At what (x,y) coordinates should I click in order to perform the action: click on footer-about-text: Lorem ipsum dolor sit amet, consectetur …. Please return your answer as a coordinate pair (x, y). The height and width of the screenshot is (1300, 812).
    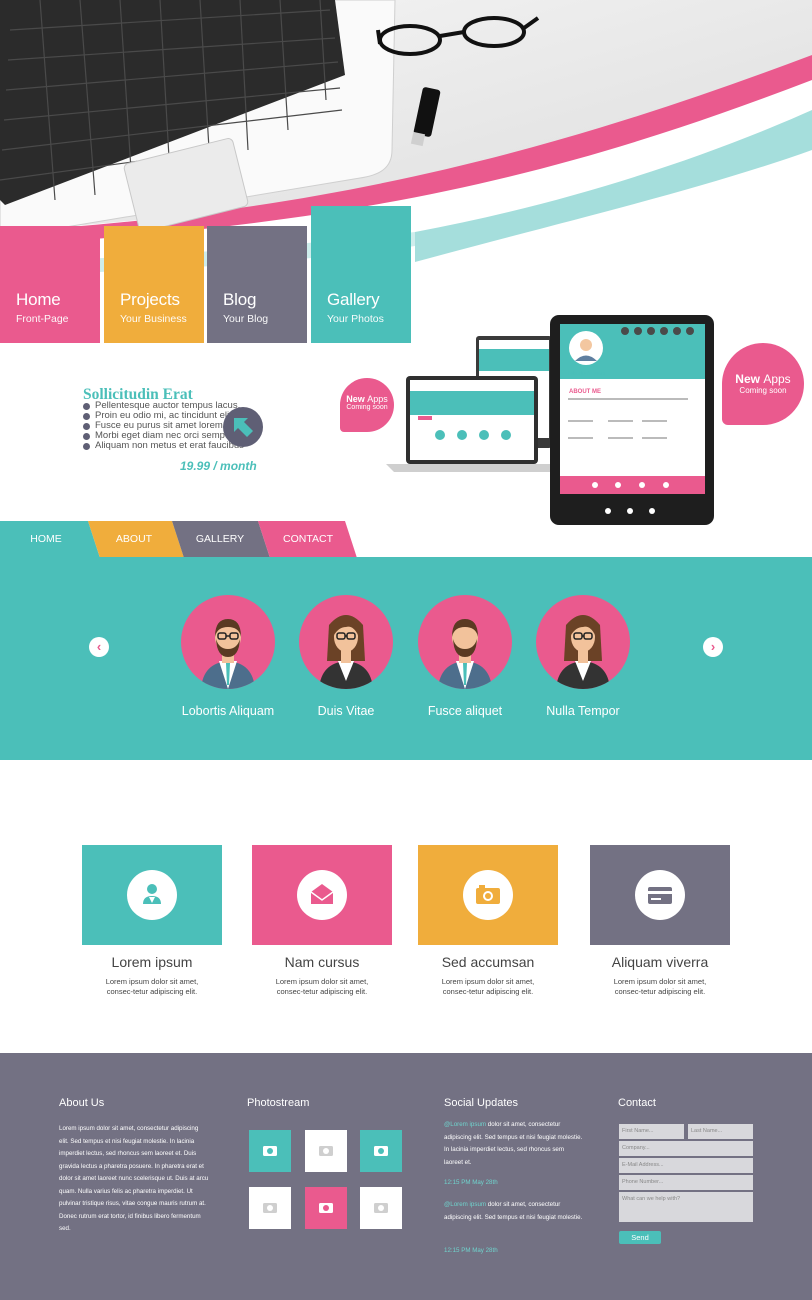
    Looking at the image, I should click on (134, 1178).